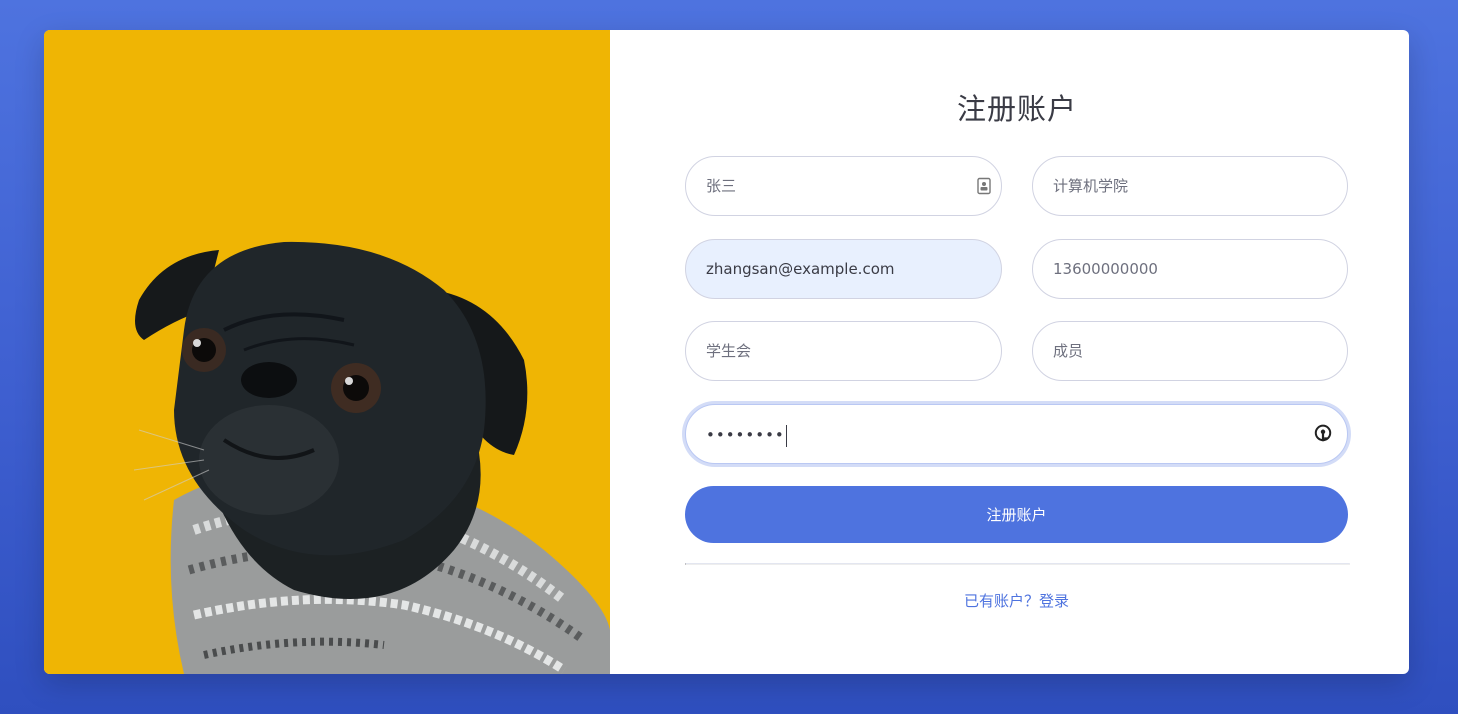  I want to click on password-input: ••••••••, so click(746, 434).